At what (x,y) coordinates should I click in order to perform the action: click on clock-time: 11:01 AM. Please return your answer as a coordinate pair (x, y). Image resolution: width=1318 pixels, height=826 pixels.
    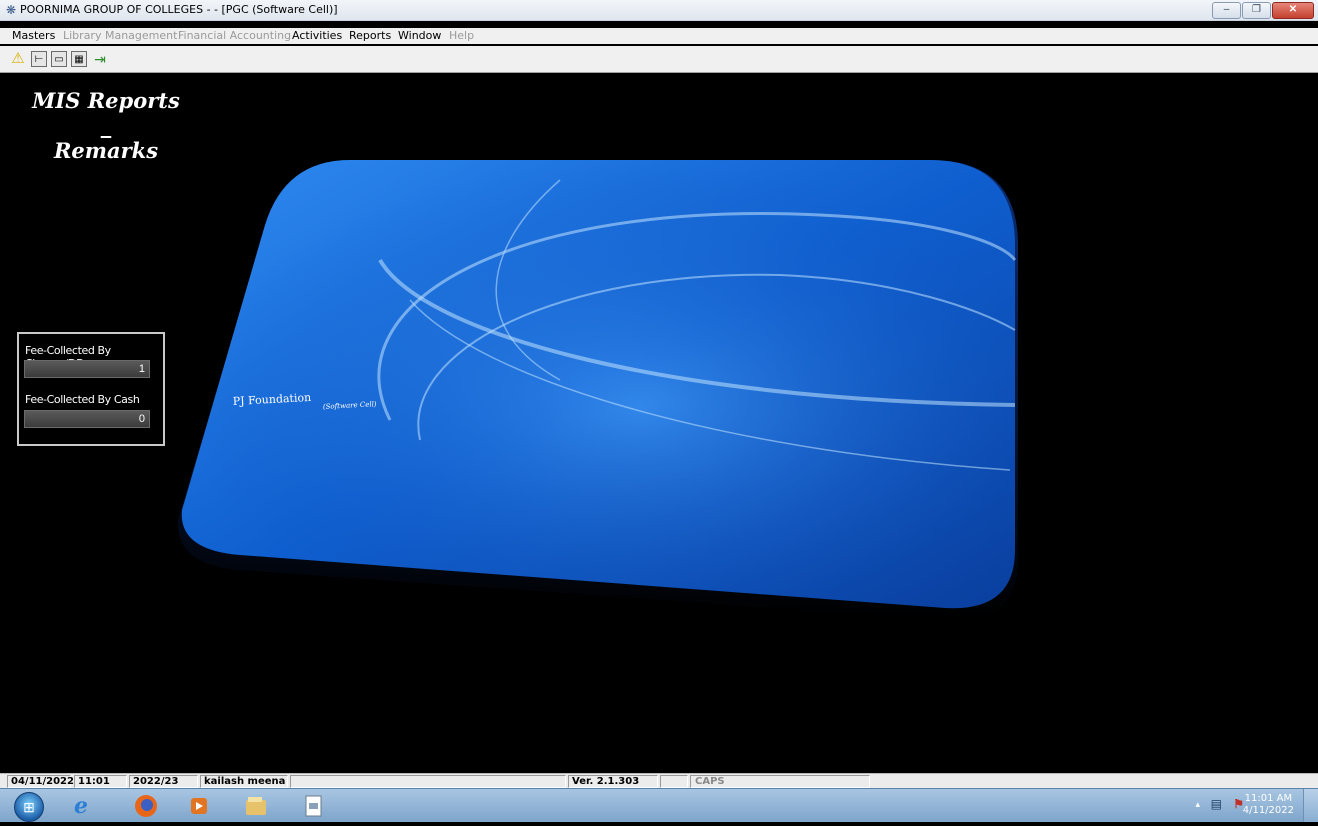
    Looking at the image, I should click on (1268, 798).